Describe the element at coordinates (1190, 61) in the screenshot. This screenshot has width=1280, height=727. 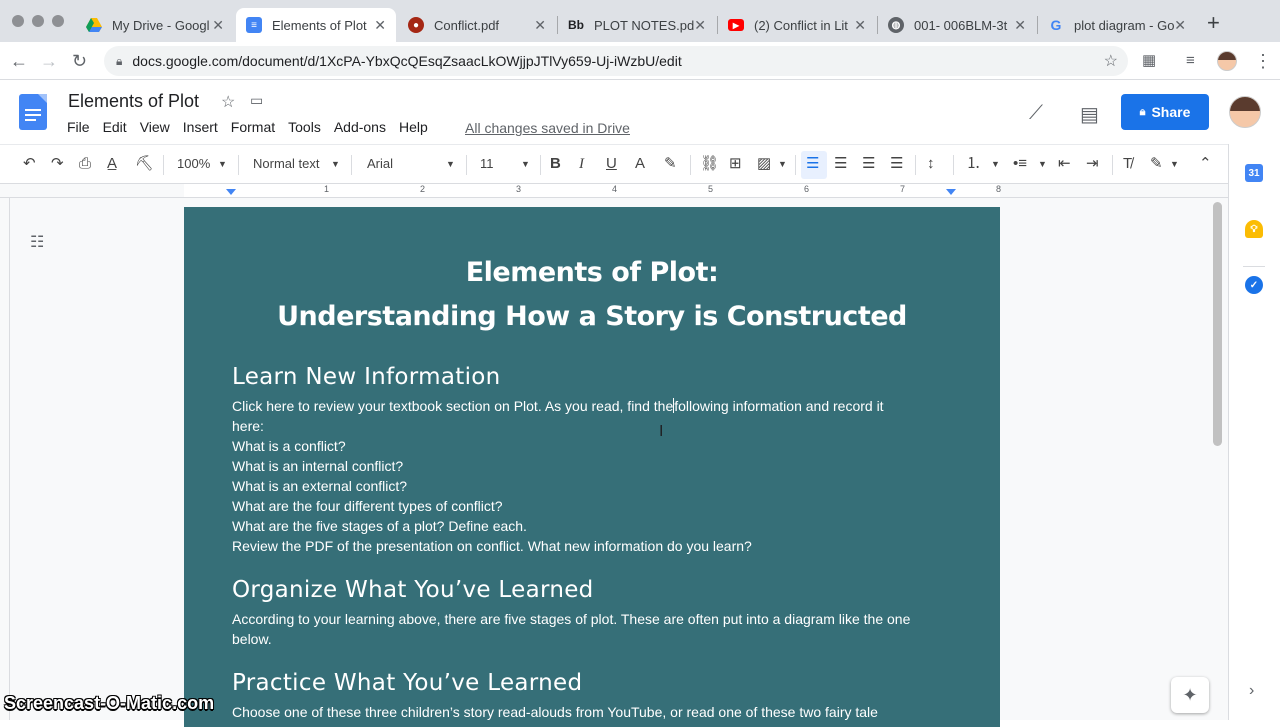
I see `media-queue-icon: ≡` at that location.